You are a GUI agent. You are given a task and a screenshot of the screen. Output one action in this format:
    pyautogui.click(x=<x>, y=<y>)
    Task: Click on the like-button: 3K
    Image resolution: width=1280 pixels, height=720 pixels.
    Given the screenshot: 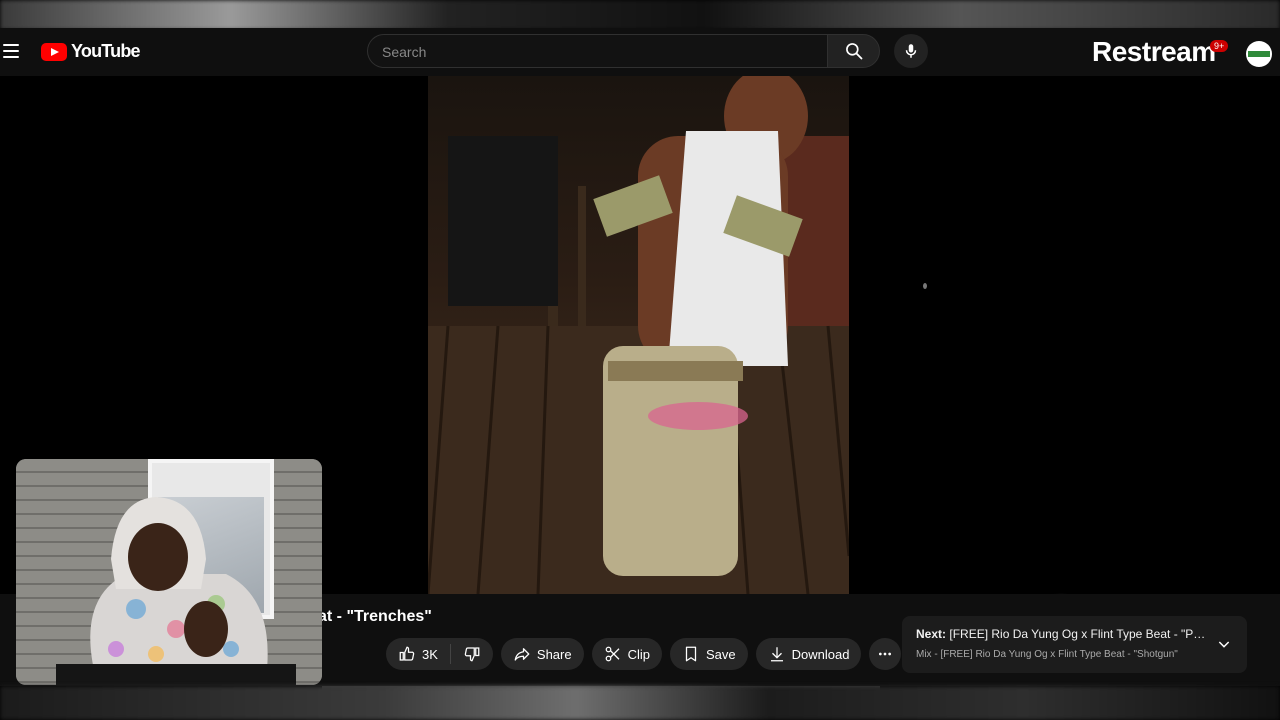 What is the action you would take?
    pyautogui.click(x=418, y=654)
    